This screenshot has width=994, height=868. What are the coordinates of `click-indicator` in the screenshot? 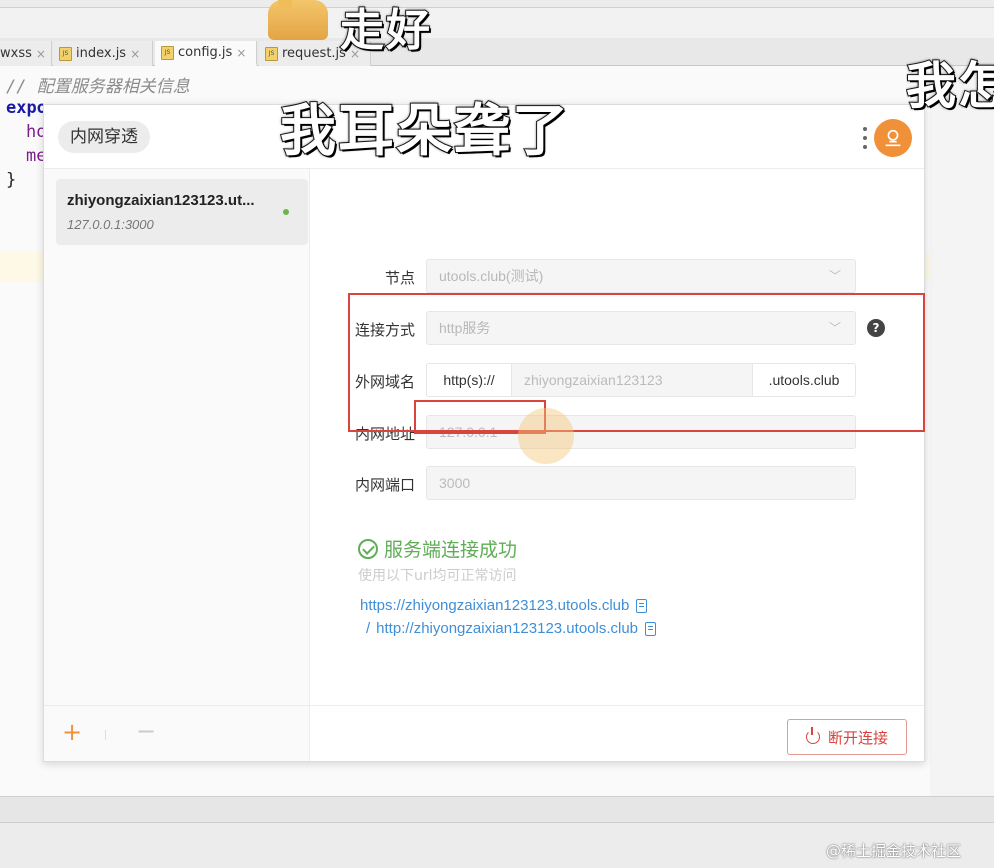 It's located at (546, 436).